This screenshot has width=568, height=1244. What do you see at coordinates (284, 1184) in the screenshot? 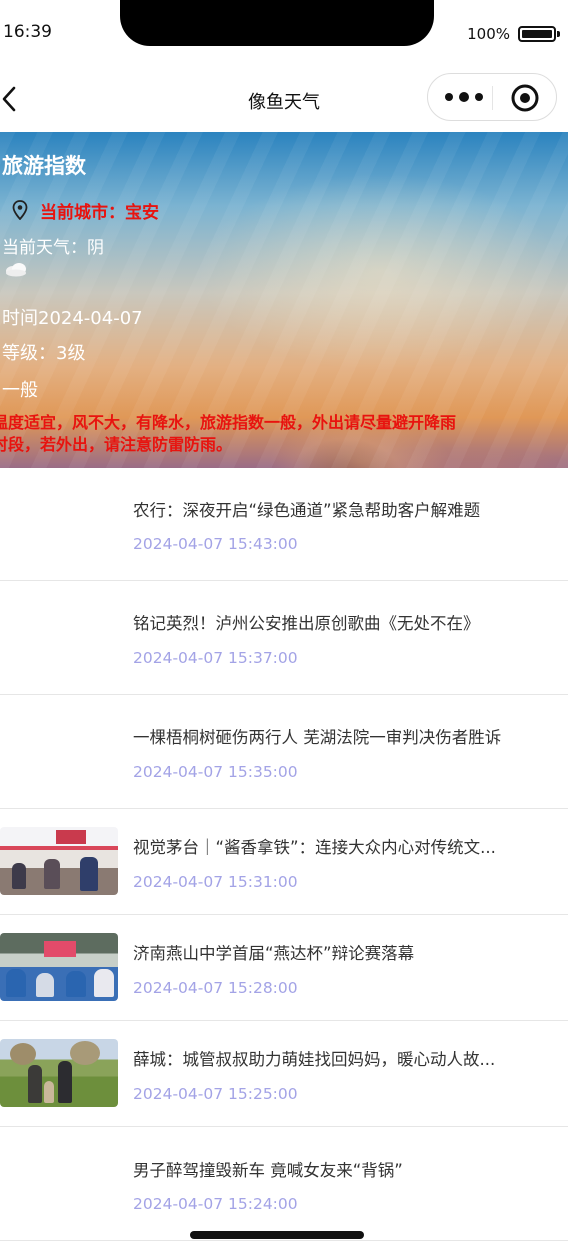
I see `news-item: 男子醉驾撞毁新车 竟喊女友来“背锅” 2024-04-07 15:24:00` at bounding box center [284, 1184].